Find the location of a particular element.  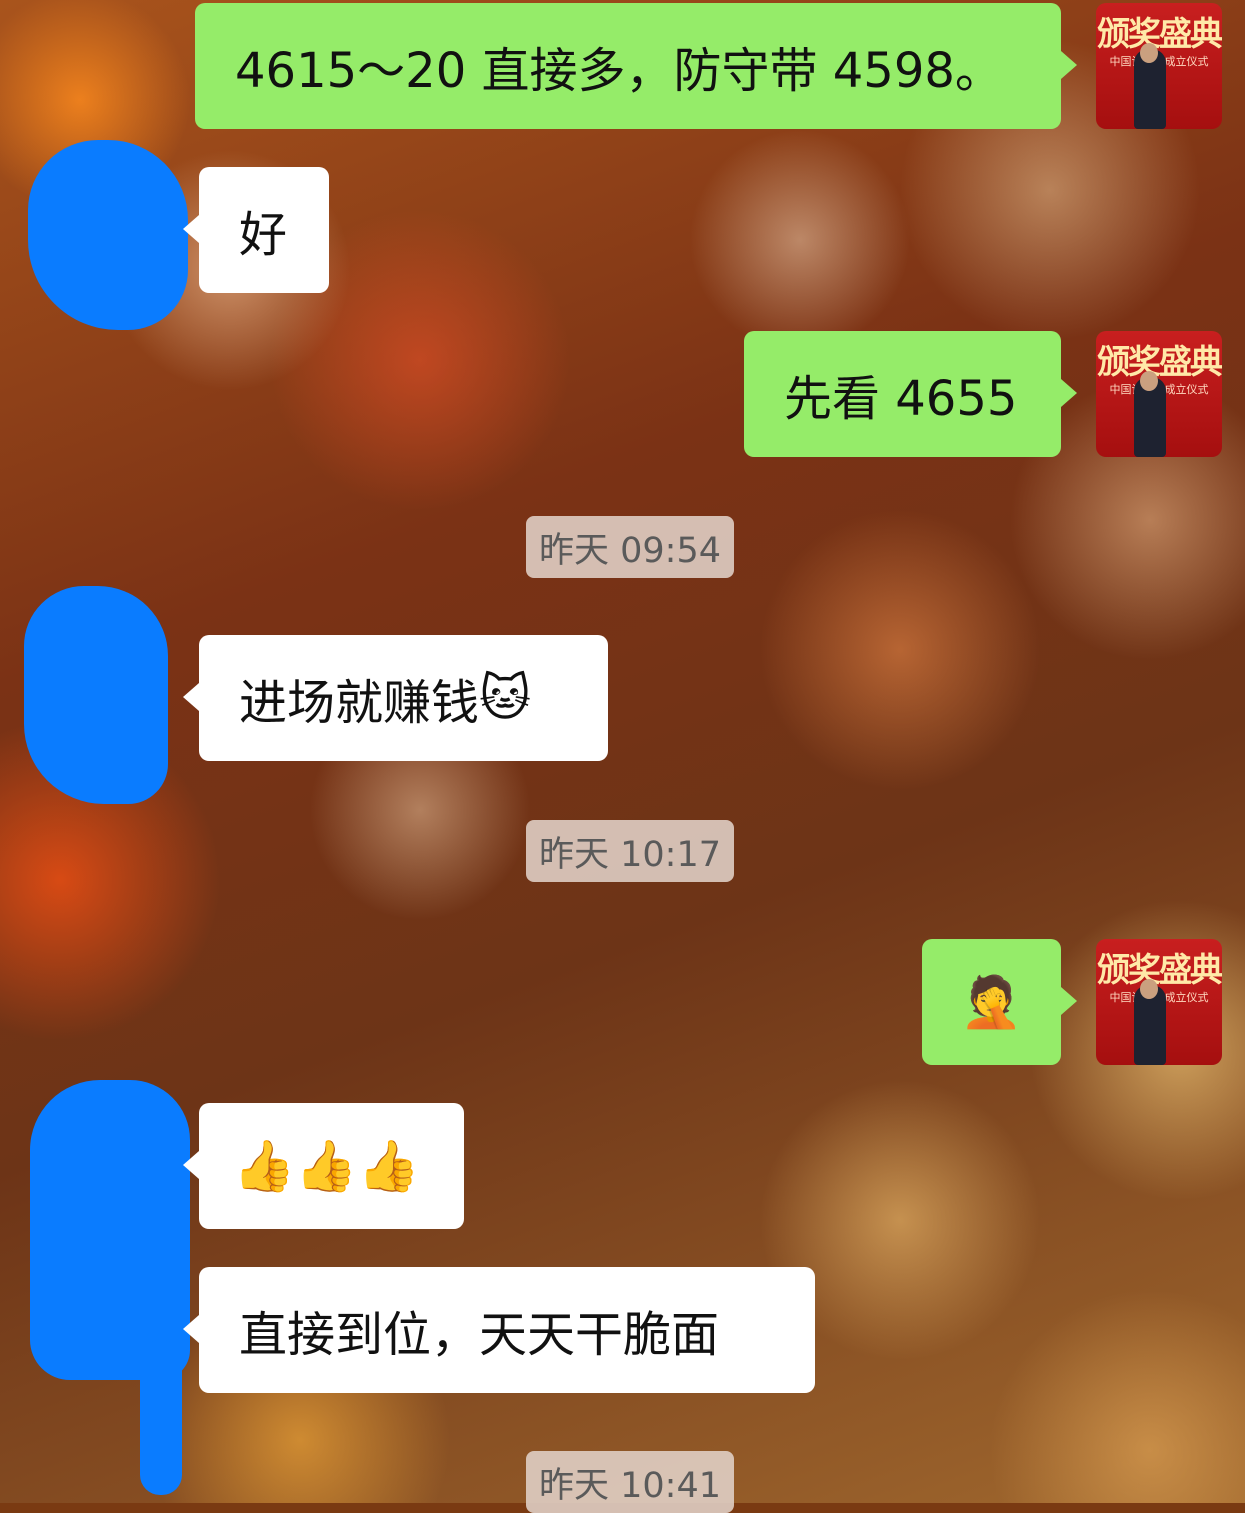

thumbs-up-emoji-icon: 👍👍👍 is located at coordinates (326, 1165).